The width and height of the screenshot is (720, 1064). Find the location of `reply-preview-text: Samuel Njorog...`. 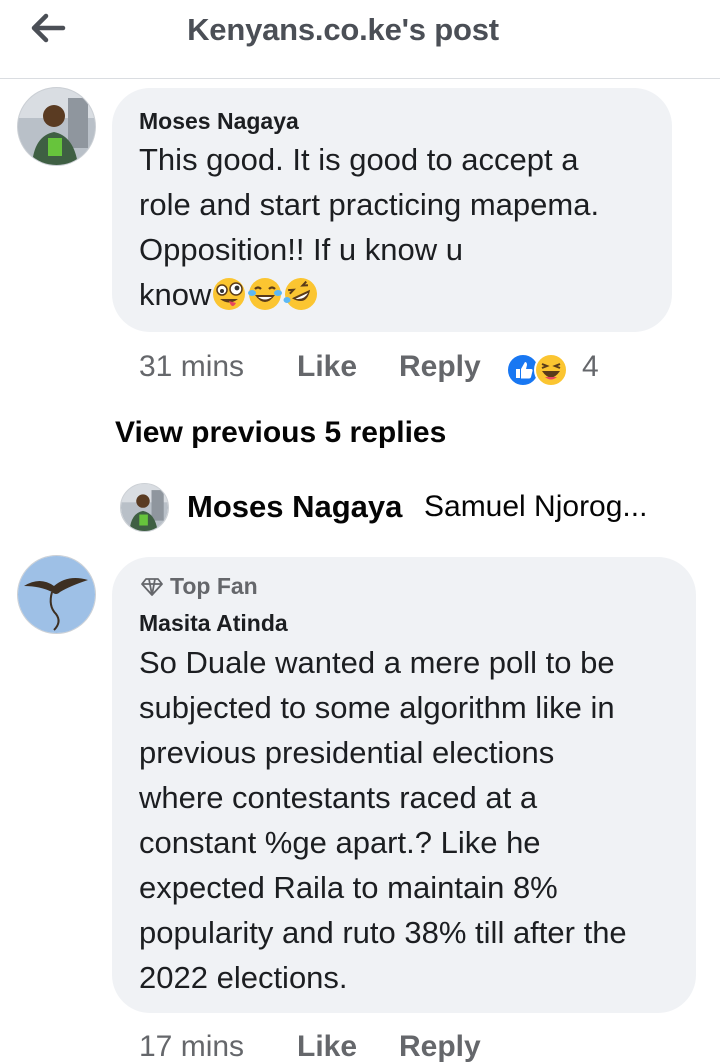

reply-preview-text: Samuel Njorog... is located at coordinates (535, 507).